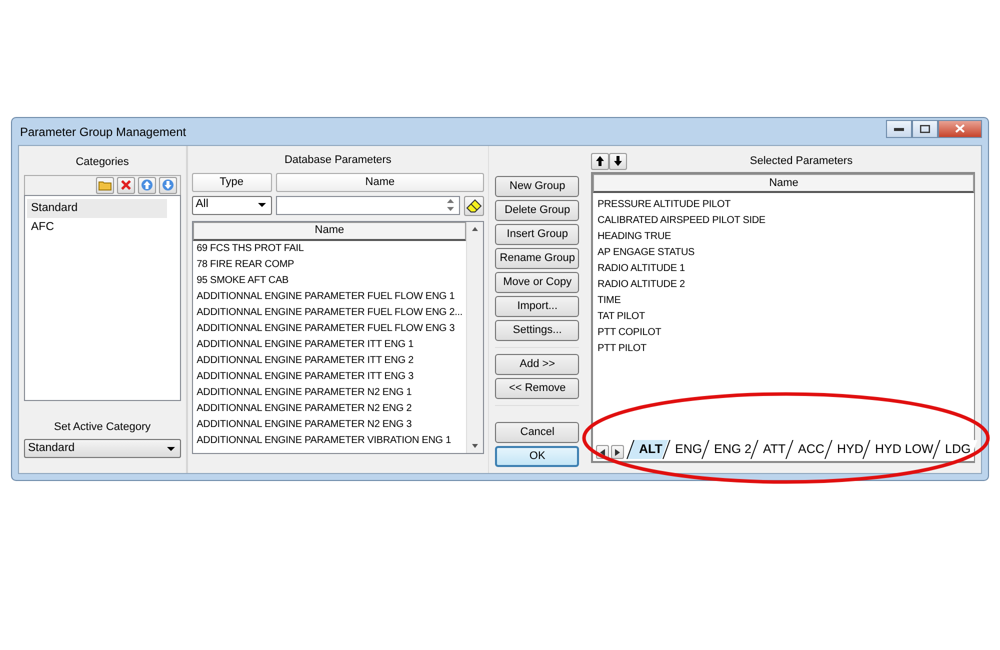 The width and height of the screenshot is (1000, 650). What do you see at coordinates (618, 161) in the screenshot?
I see `move-down-icon` at bounding box center [618, 161].